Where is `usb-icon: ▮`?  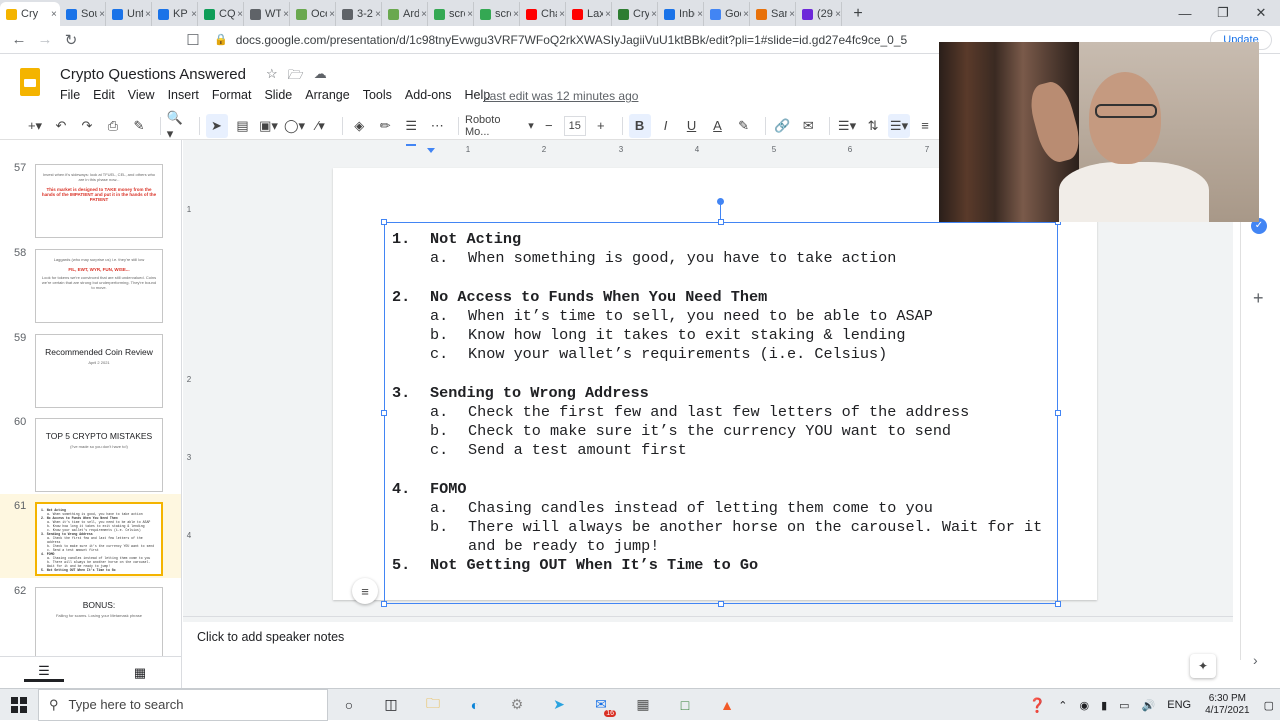
usb-icon: ▮ is located at coordinates (1104, 705).